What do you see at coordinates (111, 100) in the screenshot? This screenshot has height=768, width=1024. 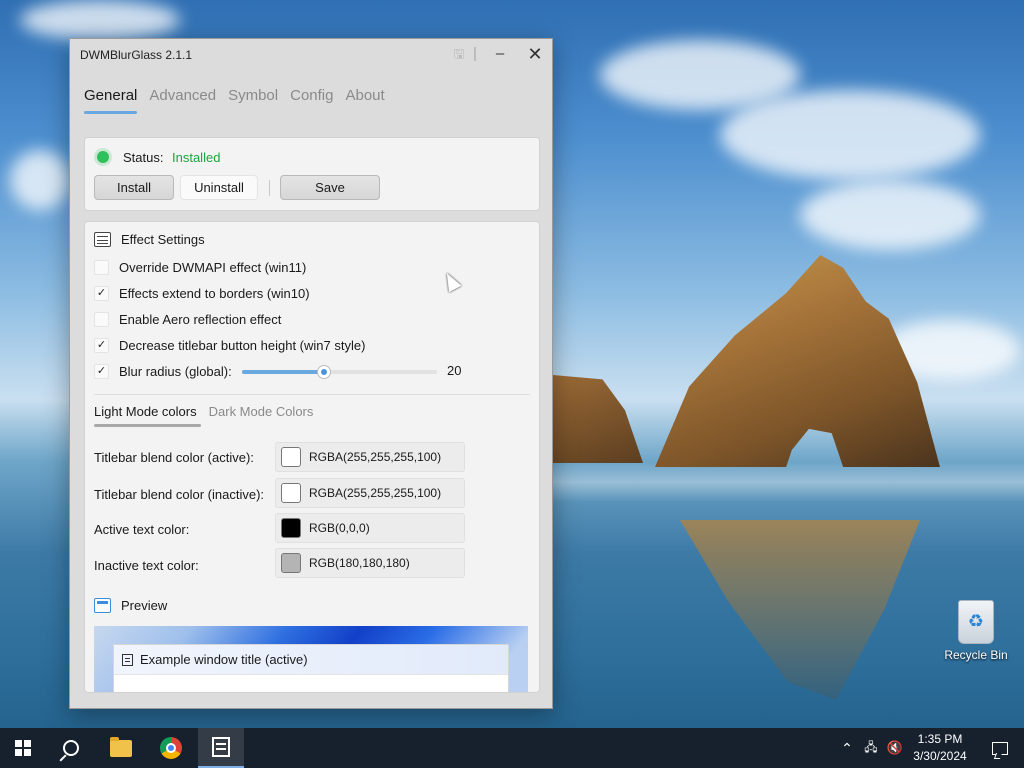 I see `tab-general: General` at bounding box center [111, 100].